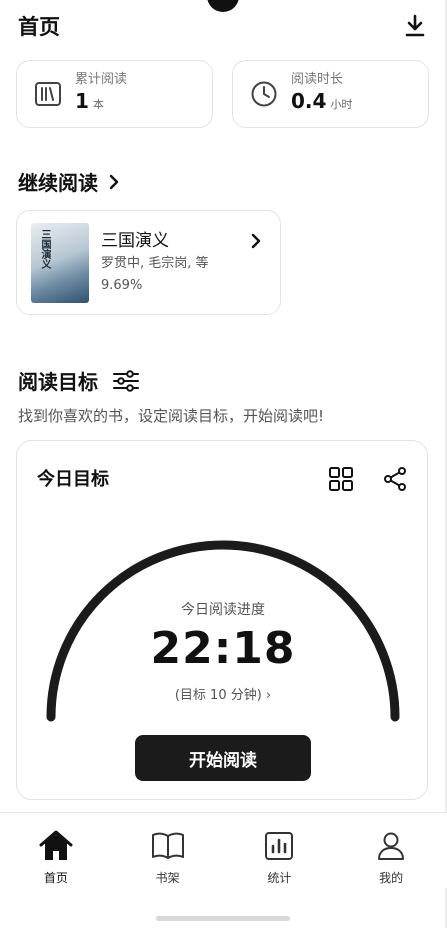 Image resolution: width=447 pixels, height=928 pixels. What do you see at coordinates (167, 878) in the screenshot?
I see `nav-label-bookshelf: 书架` at bounding box center [167, 878].